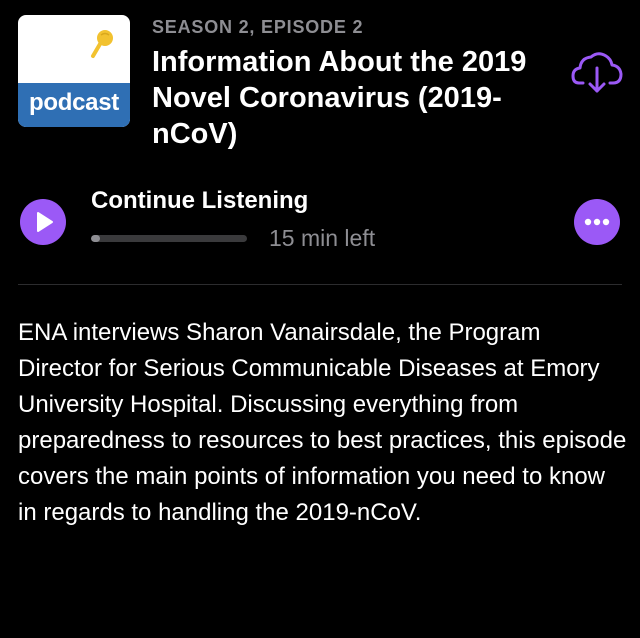  Describe the element at coordinates (74, 105) in the screenshot. I see `artwork-subtitle: podcast` at that location.